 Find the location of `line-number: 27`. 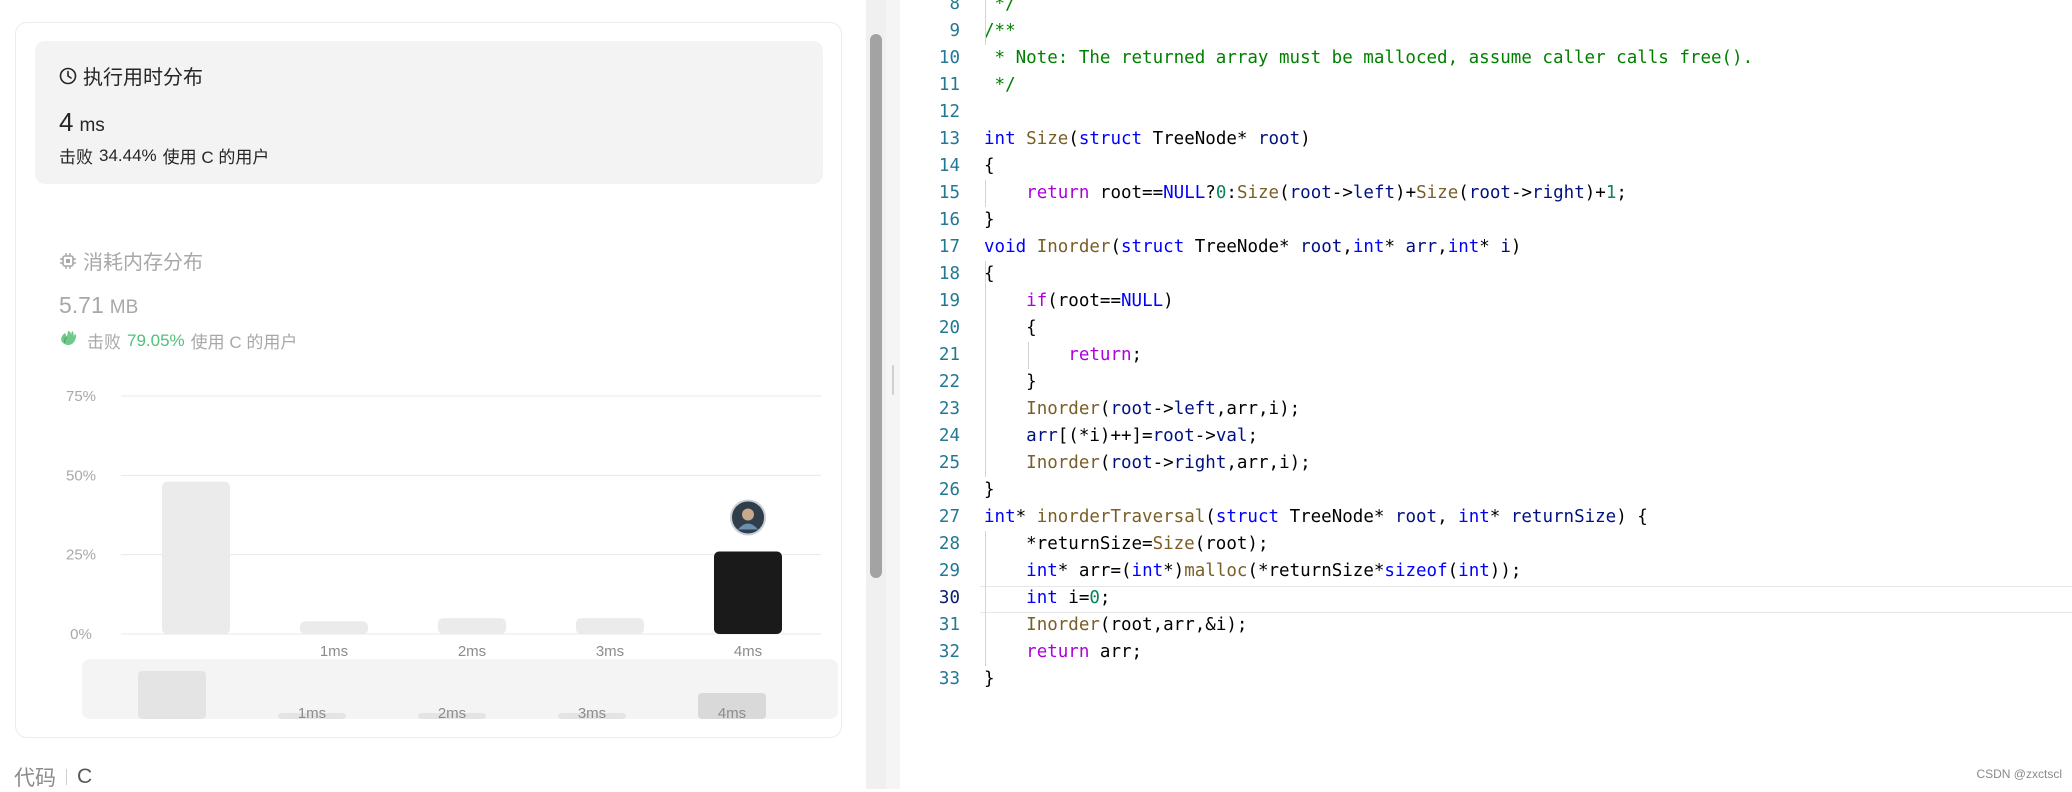

line-number: 27 is located at coordinates (949, 517).